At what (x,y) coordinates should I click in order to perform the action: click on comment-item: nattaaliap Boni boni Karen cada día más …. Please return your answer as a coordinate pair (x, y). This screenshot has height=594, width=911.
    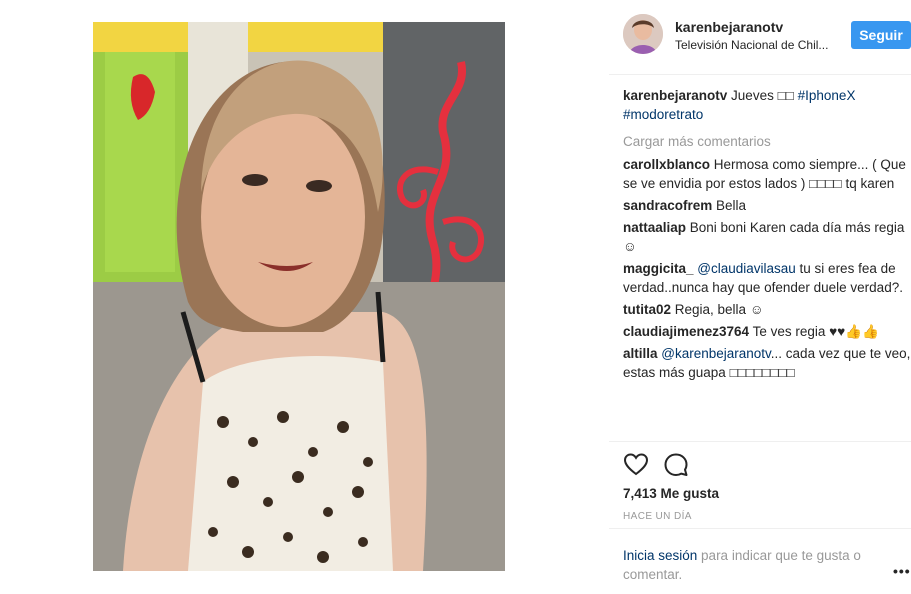
    Looking at the image, I should click on (767, 237).